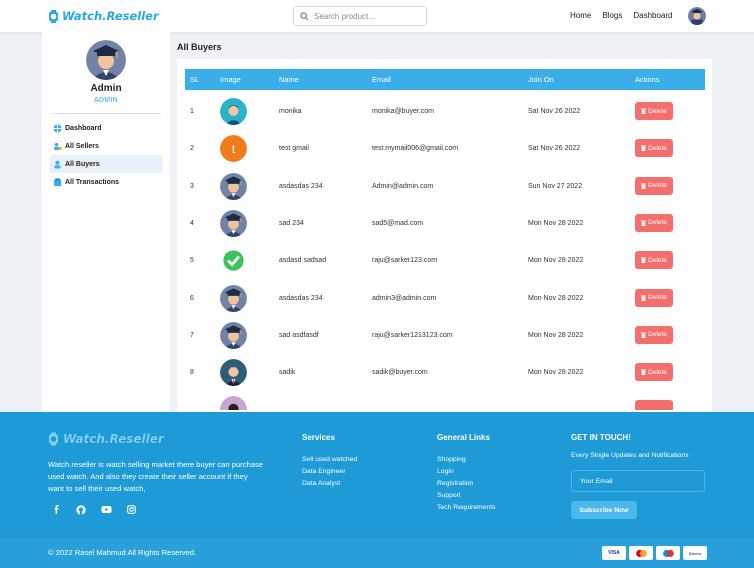  Describe the element at coordinates (106, 509) in the screenshot. I see `youtube-icon` at that location.